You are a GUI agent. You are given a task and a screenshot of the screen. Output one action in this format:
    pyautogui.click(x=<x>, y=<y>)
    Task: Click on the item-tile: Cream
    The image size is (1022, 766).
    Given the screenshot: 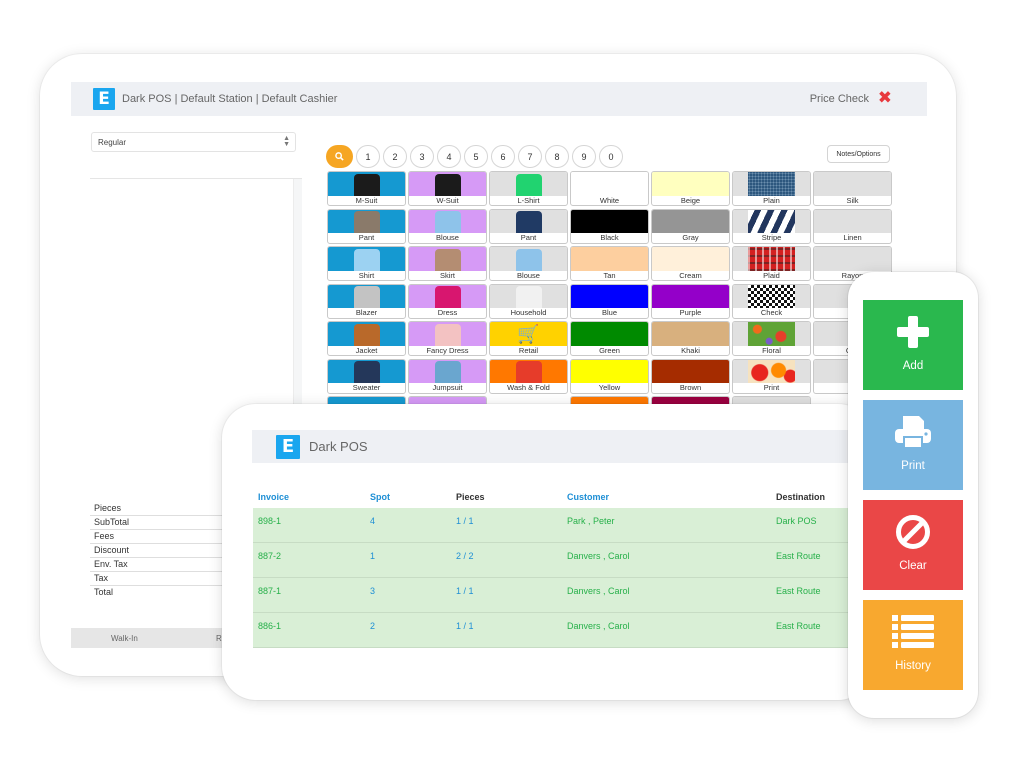 What is the action you would take?
    pyautogui.click(x=690, y=263)
    